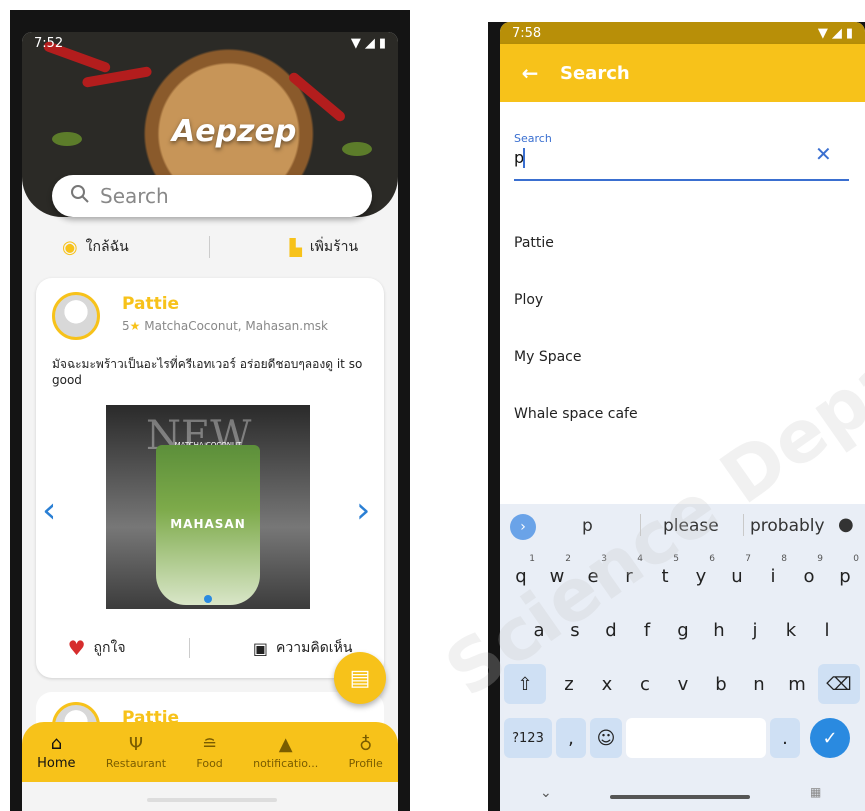 This screenshot has width=865, height=811. I want to click on key-x: x, so click(607, 684).